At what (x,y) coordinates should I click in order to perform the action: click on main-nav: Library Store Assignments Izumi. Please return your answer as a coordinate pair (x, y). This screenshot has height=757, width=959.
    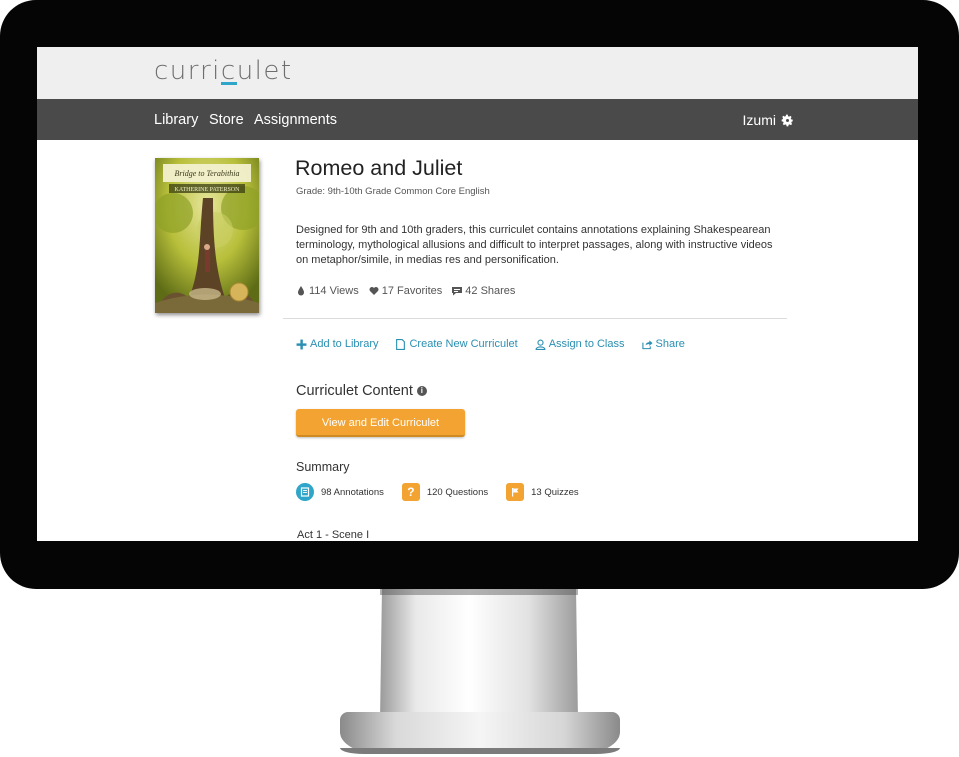
    Looking at the image, I should click on (477, 119).